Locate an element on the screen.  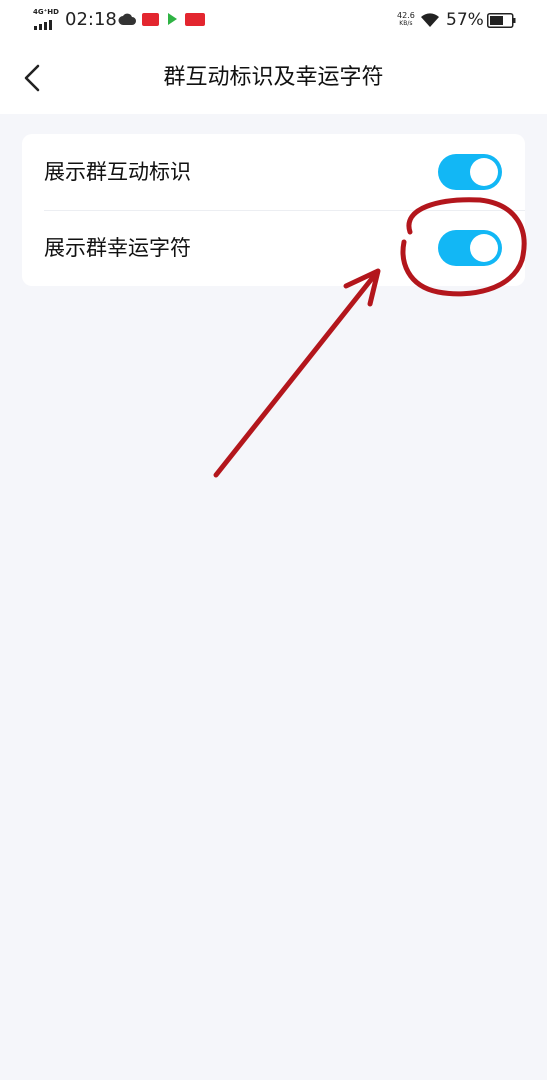
lucky-character-toggle is located at coordinates (470, 248).